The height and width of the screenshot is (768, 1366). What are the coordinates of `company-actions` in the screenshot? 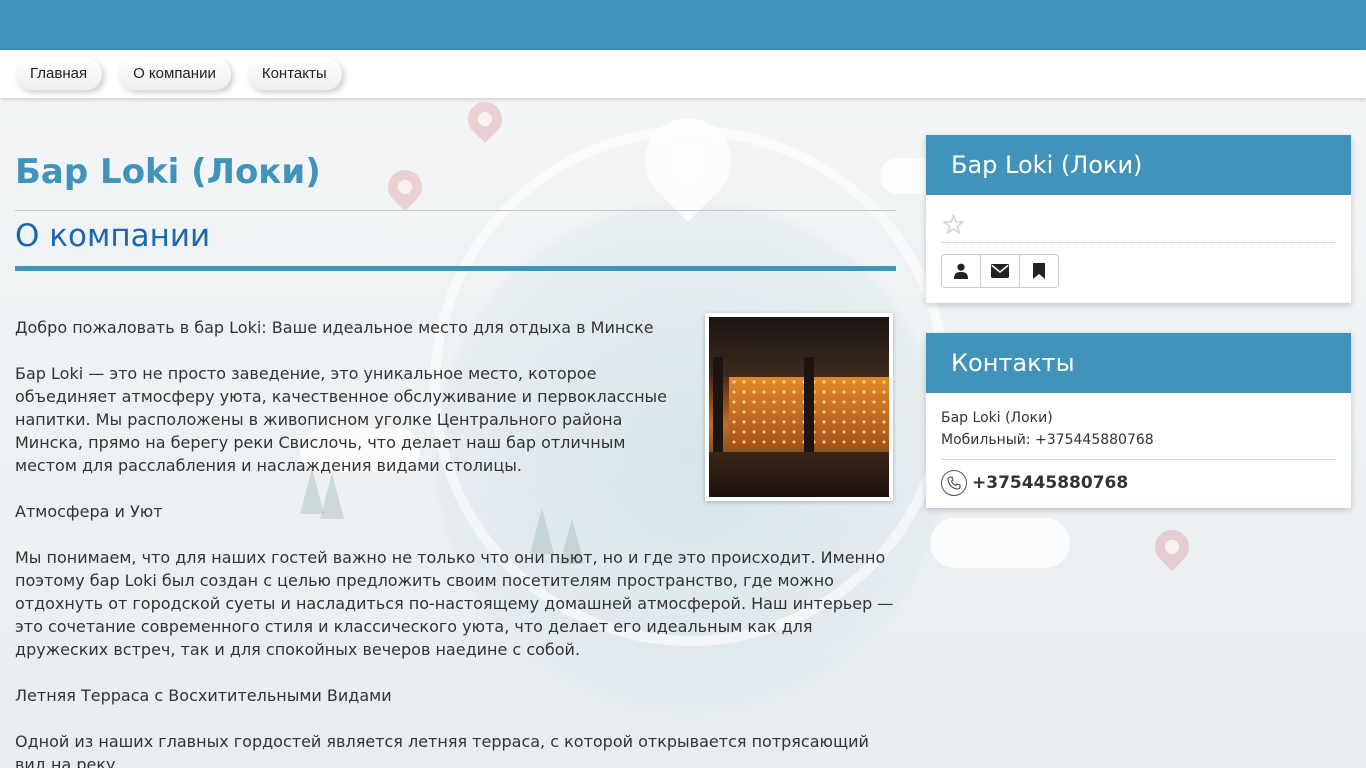 It's located at (1138, 271).